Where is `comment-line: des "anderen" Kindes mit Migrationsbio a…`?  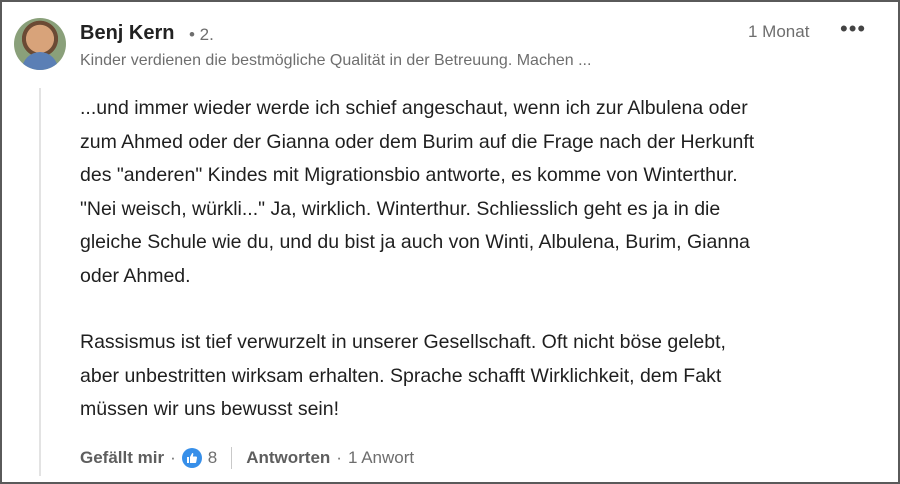 comment-line: des "anderen" Kindes mit Migrationsbio a… is located at coordinates (409, 175).